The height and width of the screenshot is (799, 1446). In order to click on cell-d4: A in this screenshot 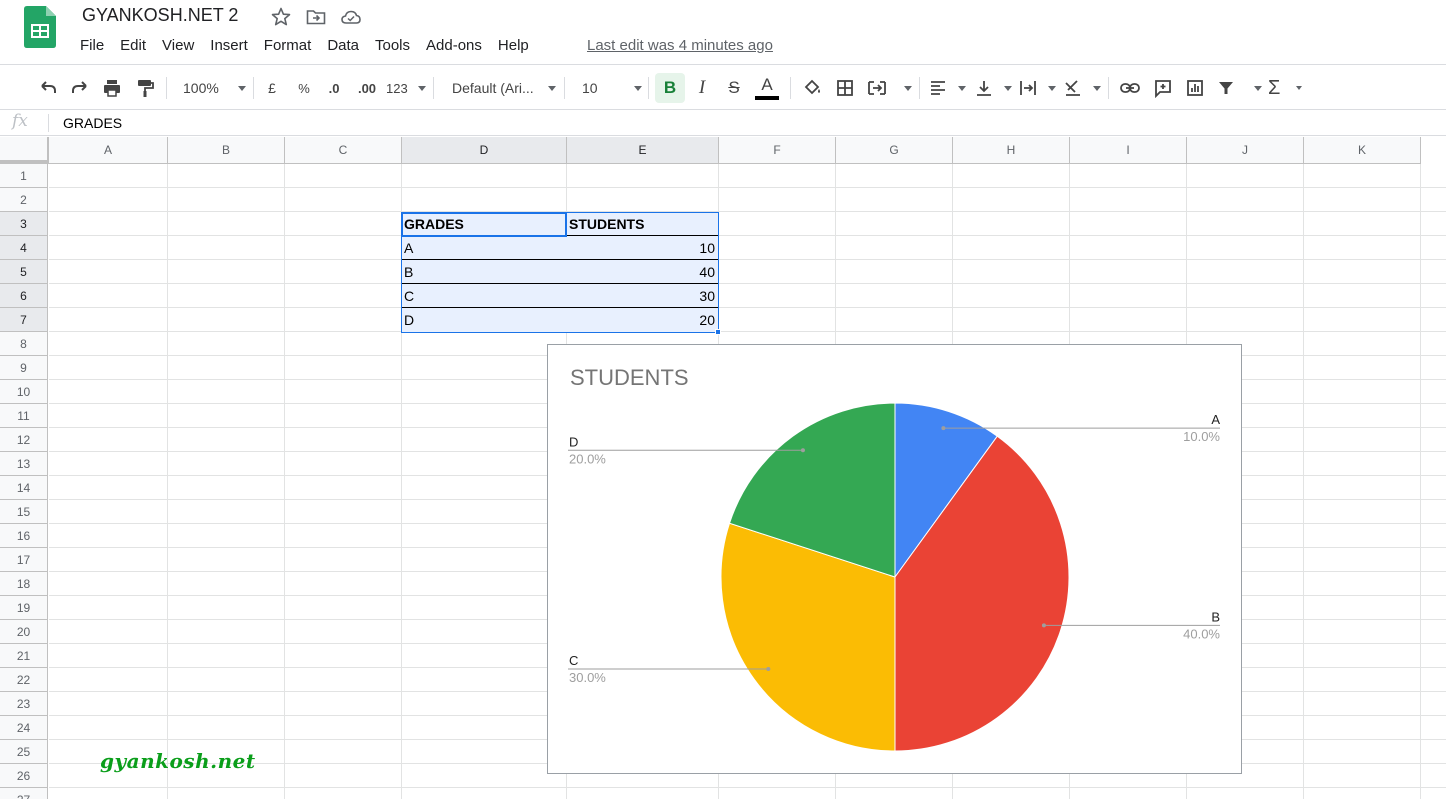, I will do `click(484, 248)`.